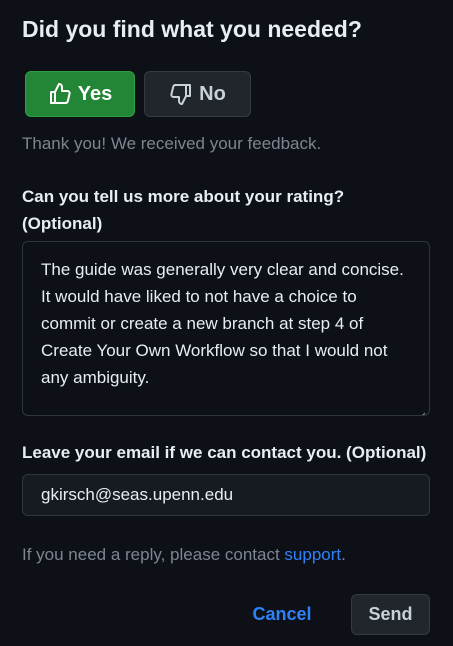 This screenshot has height=646, width=453. I want to click on help-prefix: If you need a reply, please contact, so click(153, 554).